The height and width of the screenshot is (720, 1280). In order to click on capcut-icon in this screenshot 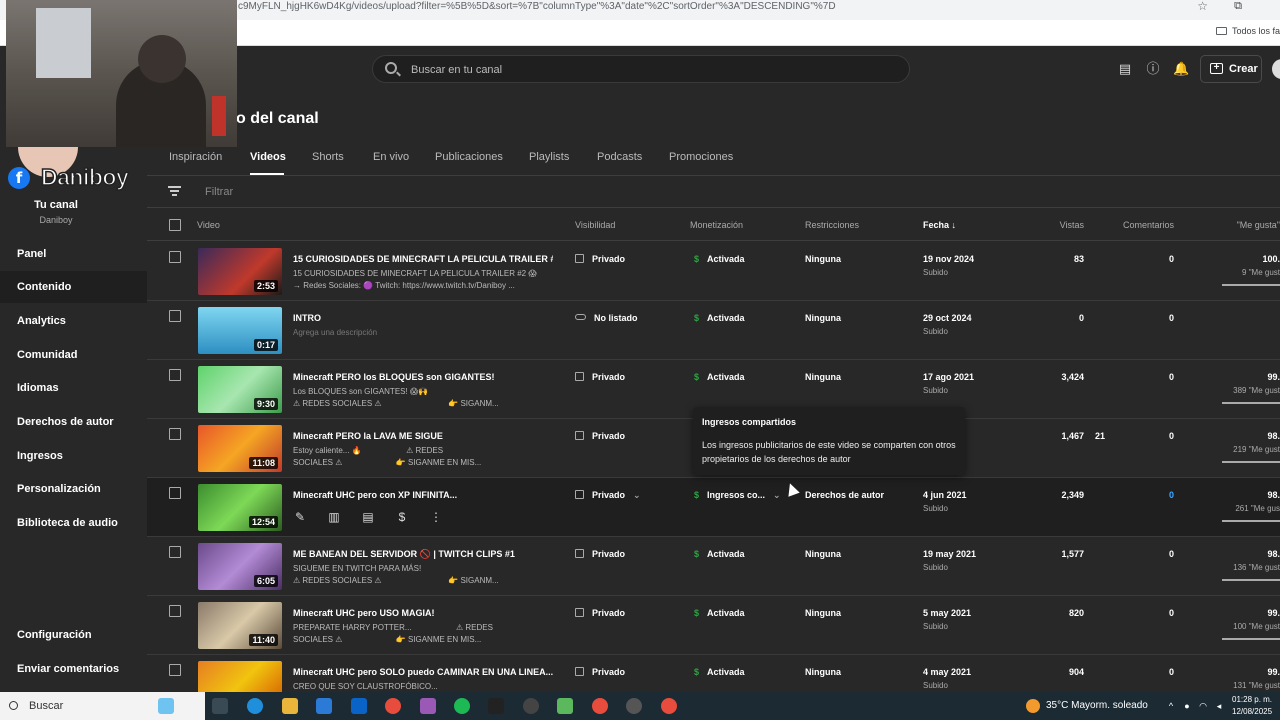, I will do `click(496, 706)`.